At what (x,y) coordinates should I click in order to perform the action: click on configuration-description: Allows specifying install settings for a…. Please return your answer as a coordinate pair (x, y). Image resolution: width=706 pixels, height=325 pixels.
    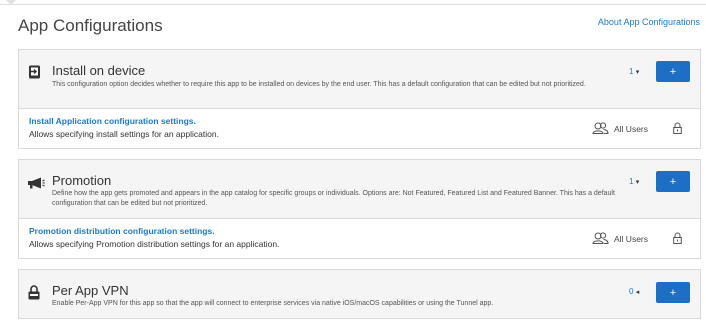
    Looking at the image, I should click on (124, 134).